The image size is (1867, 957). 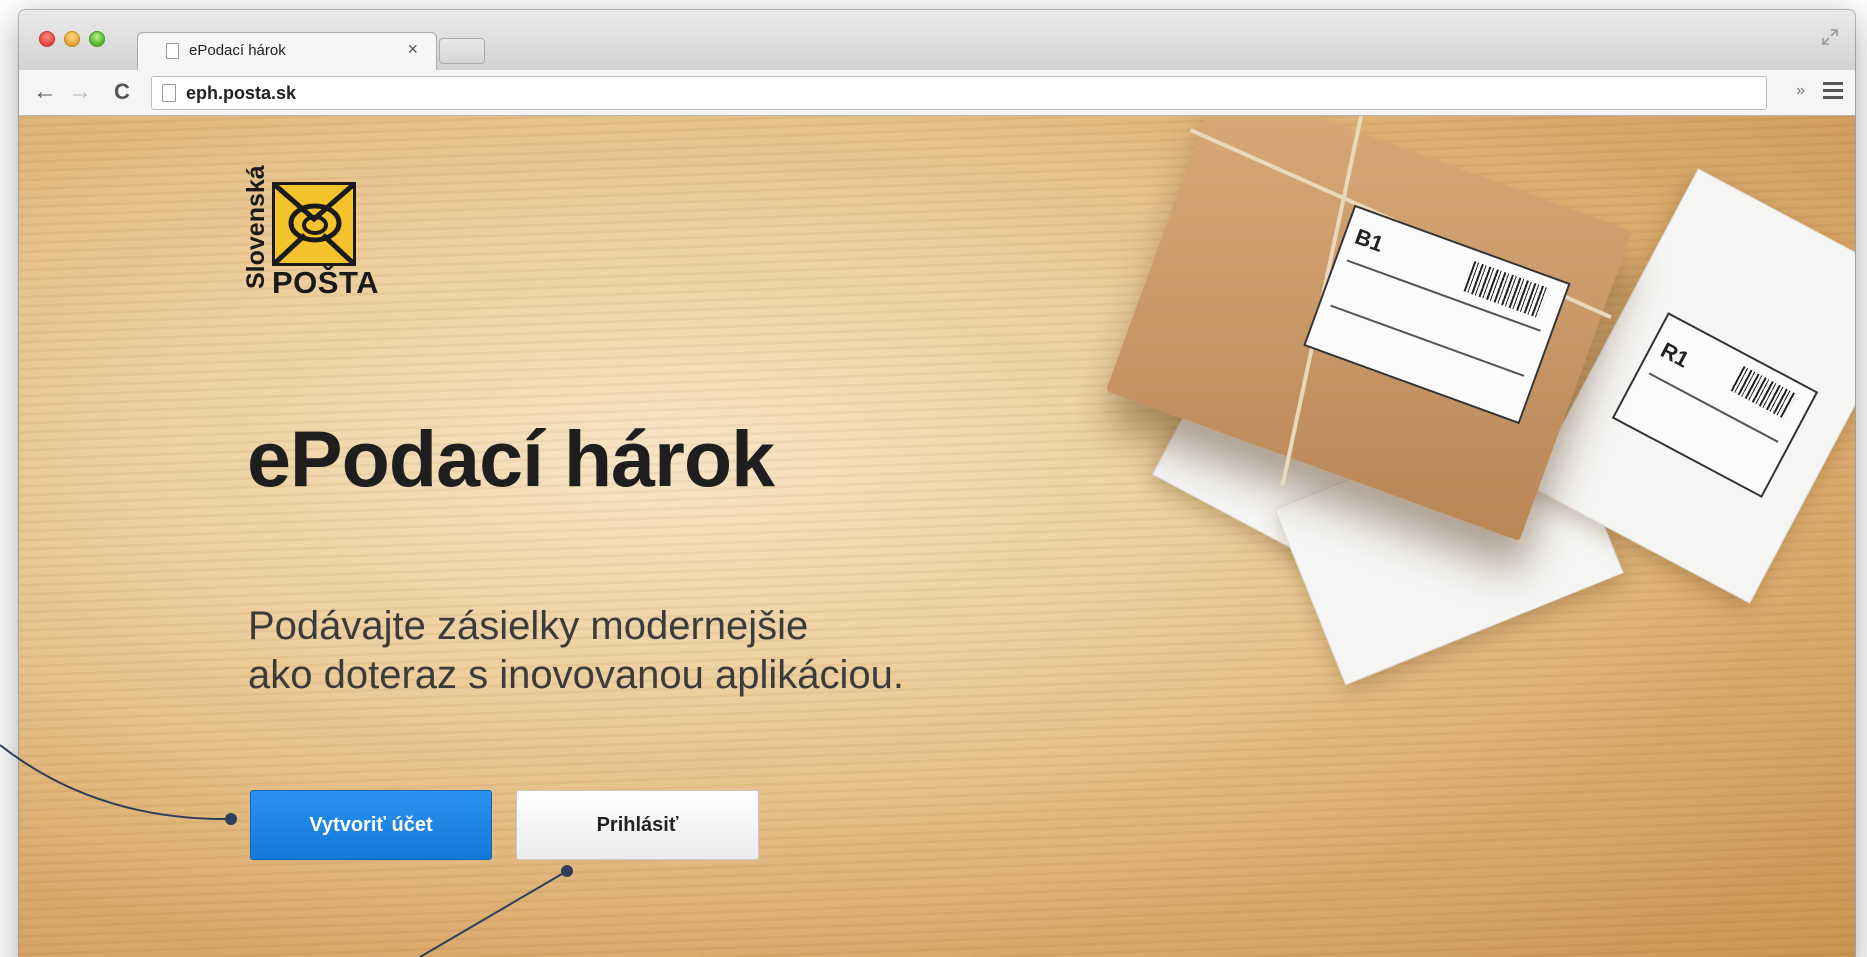 What do you see at coordinates (1675, 355) in the screenshot?
I see `side-label-code: R1` at bounding box center [1675, 355].